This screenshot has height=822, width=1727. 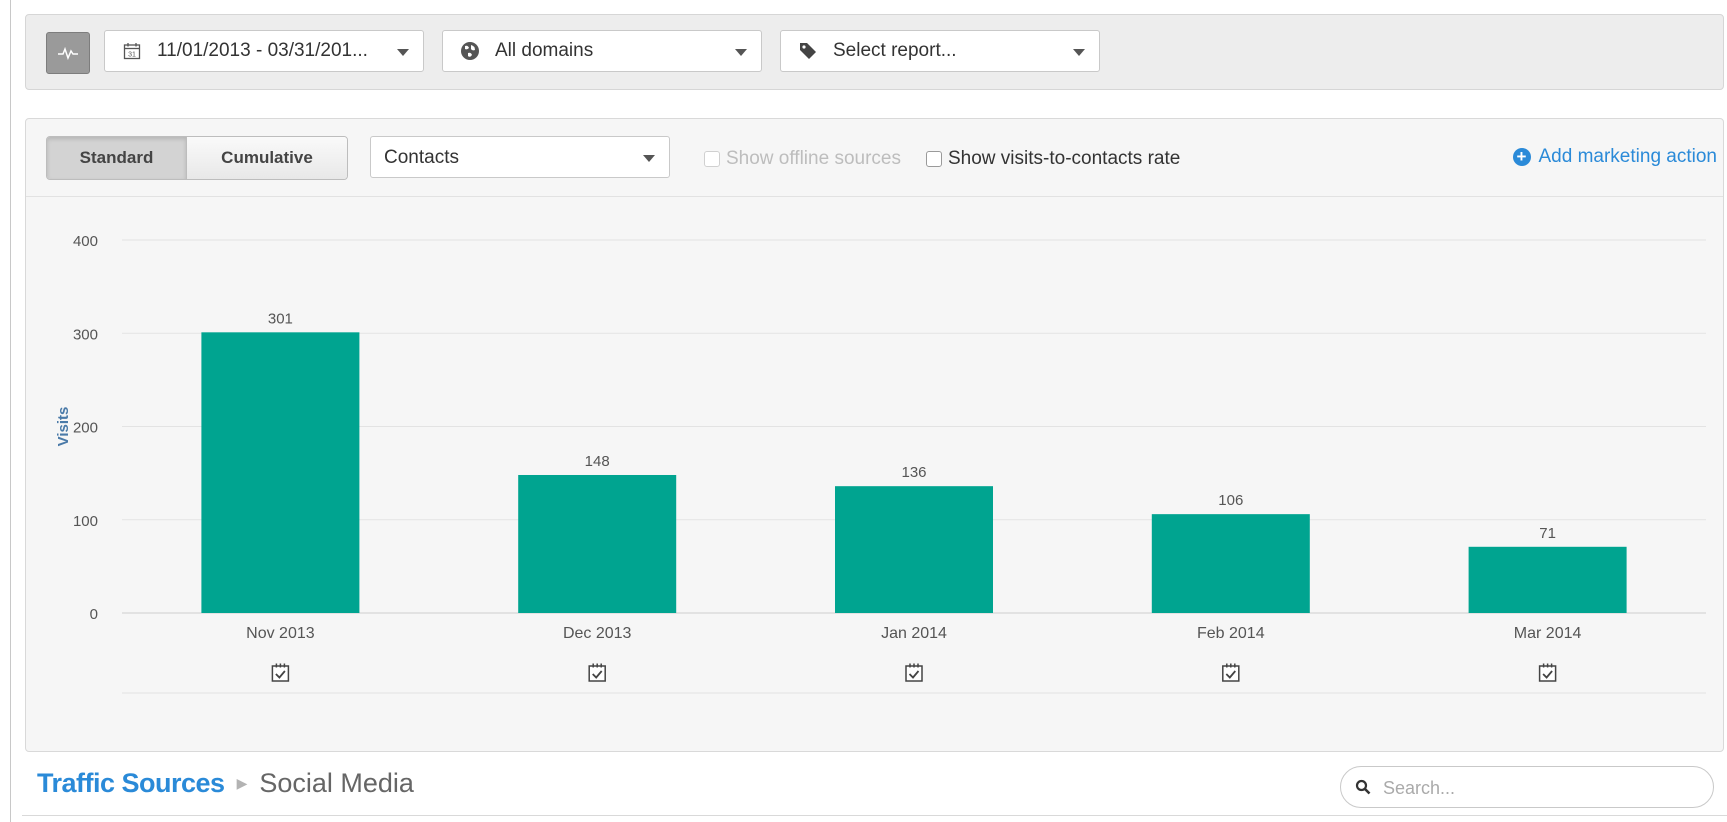 What do you see at coordinates (132, 51) in the screenshot?
I see `calendar-icon: 31` at bounding box center [132, 51].